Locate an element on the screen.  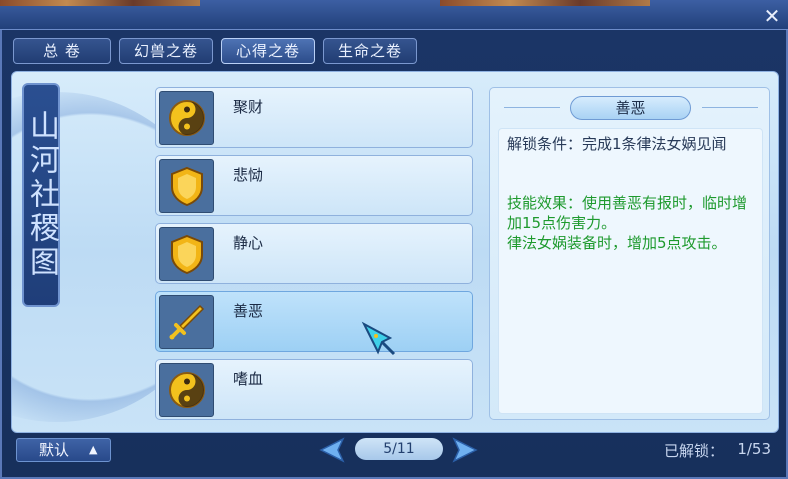
skill-item: 悲恸 is located at coordinates (314, 185).